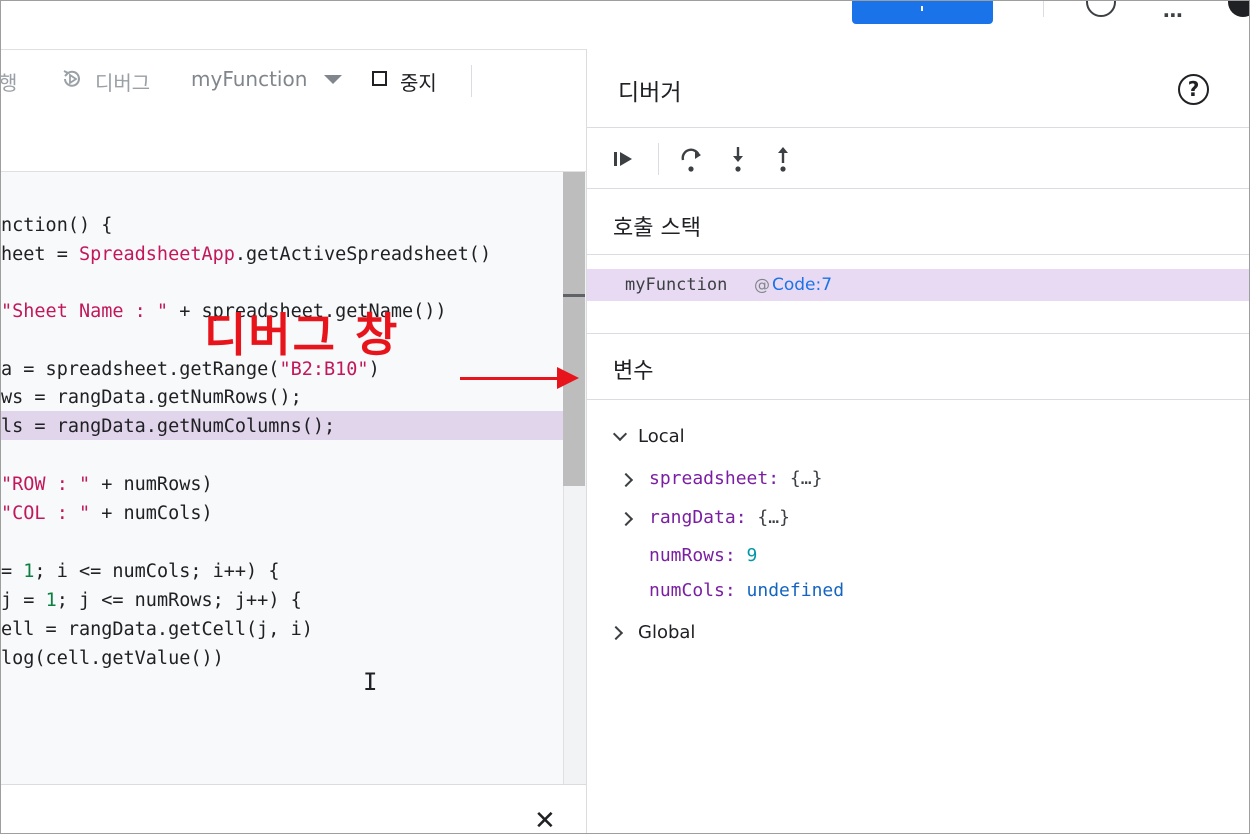  Describe the element at coordinates (168, 427) in the screenshot. I see `code-line: ls = rangData.getNumColumns();` at that location.